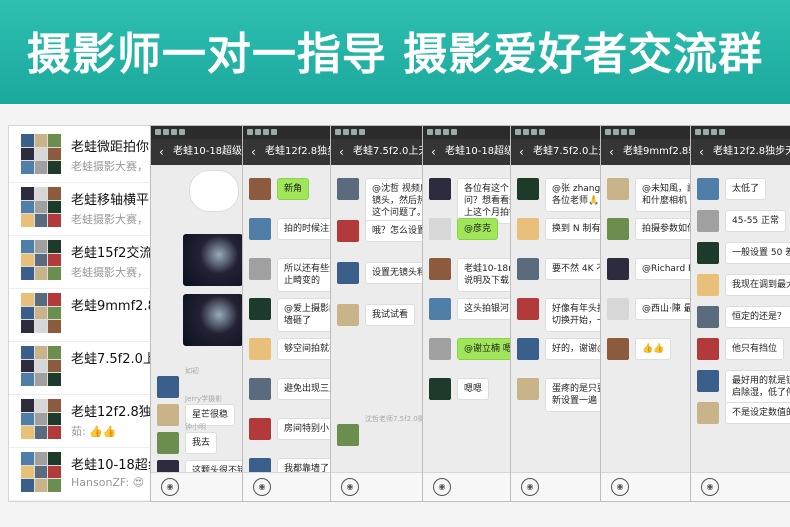 This screenshot has height=527, width=790. What do you see at coordinates (390, 315) in the screenshot?
I see `message-bubble: 我试试看` at bounding box center [390, 315].